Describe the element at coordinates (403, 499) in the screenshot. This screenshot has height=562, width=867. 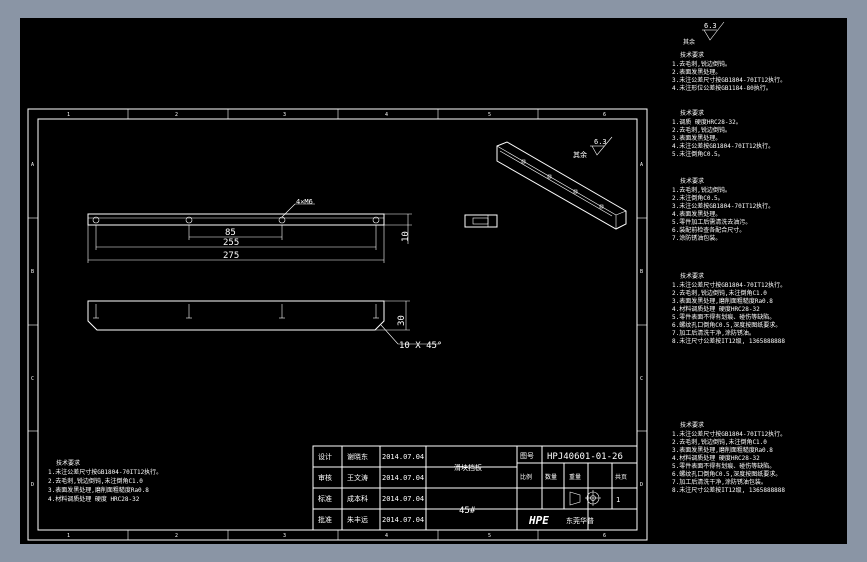
I see `date-standard: 2014.07.04` at that location.